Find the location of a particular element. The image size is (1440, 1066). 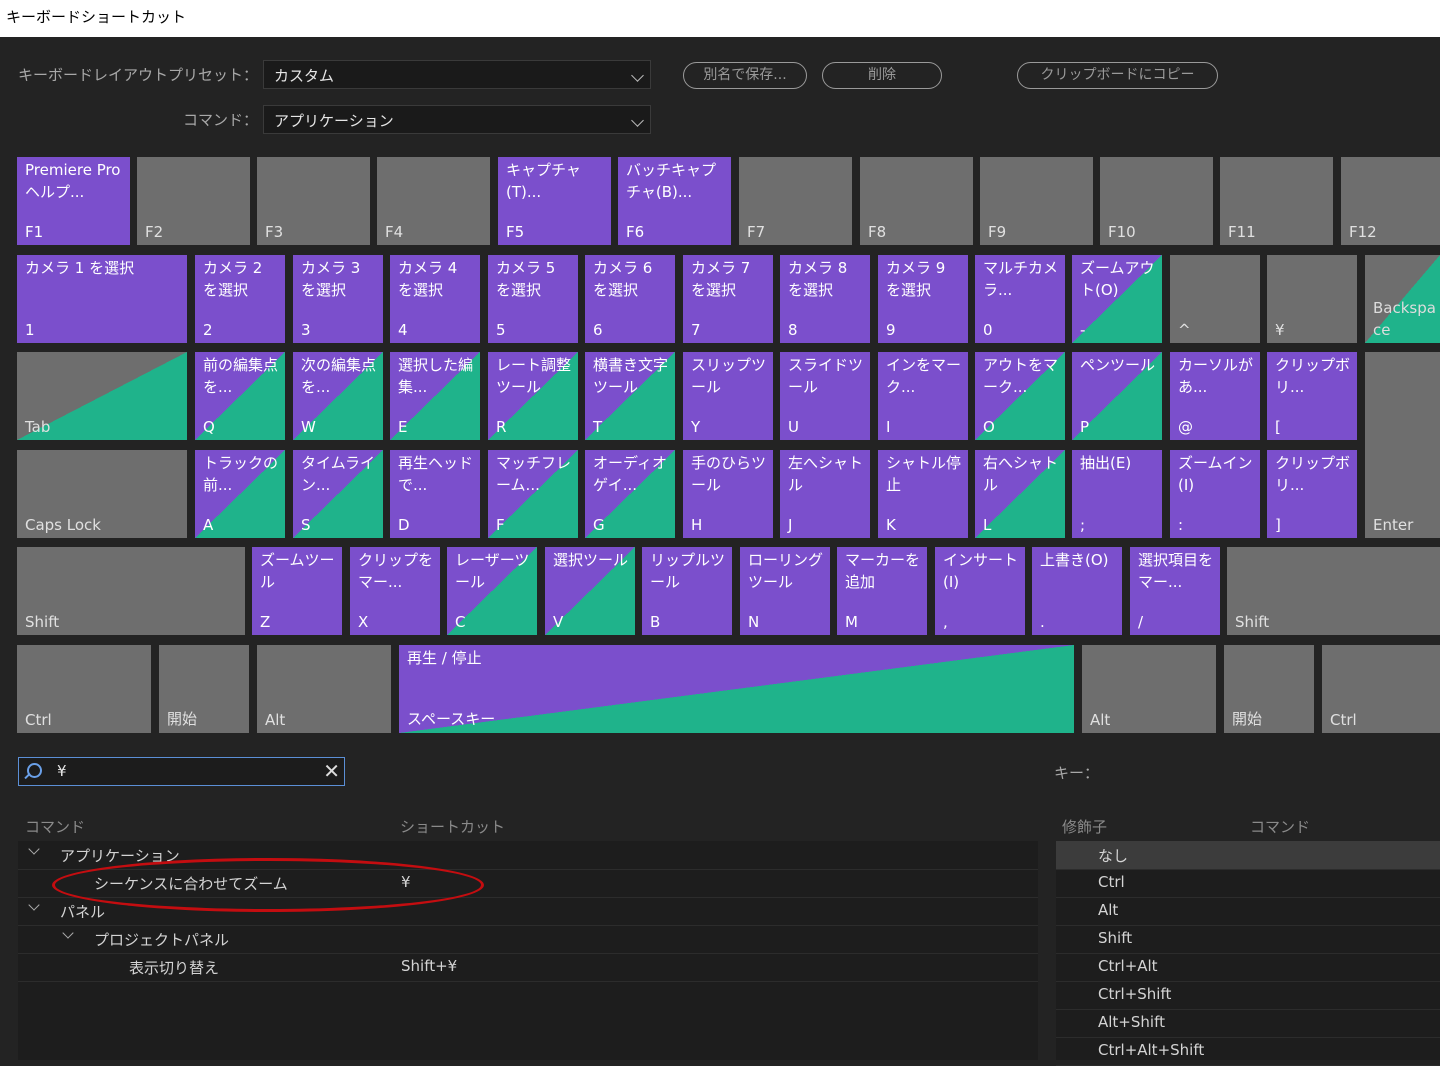

key-left-ctrl: Ctrl is located at coordinates (84, 689).